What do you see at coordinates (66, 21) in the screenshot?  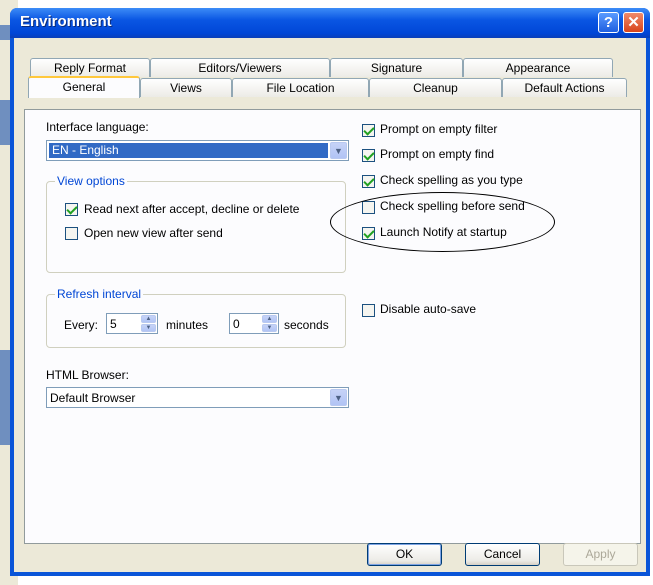 I see `window-title: Environment` at bounding box center [66, 21].